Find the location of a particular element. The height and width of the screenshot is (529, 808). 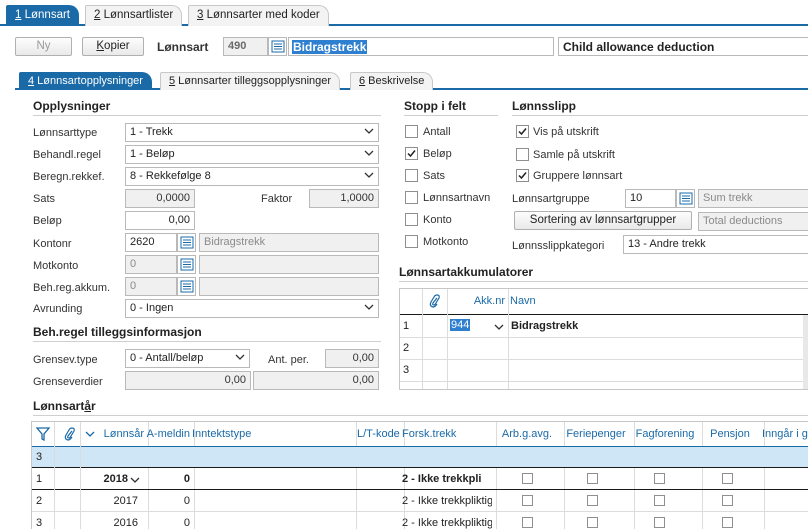

kontonr-lookup-button is located at coordinates (186, 242).